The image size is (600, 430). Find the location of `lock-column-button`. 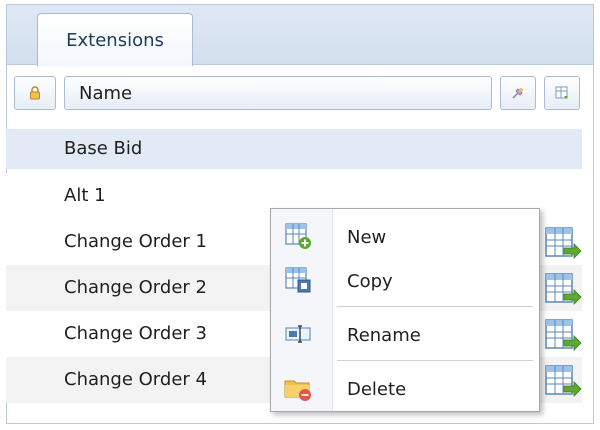

lock-column-button is located at coordinates (35, 93).